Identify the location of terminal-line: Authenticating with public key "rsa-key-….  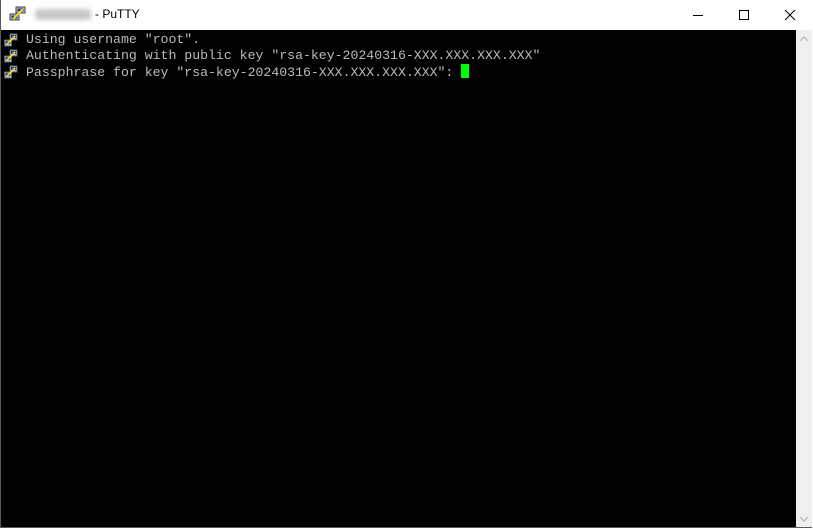
(270, 56).